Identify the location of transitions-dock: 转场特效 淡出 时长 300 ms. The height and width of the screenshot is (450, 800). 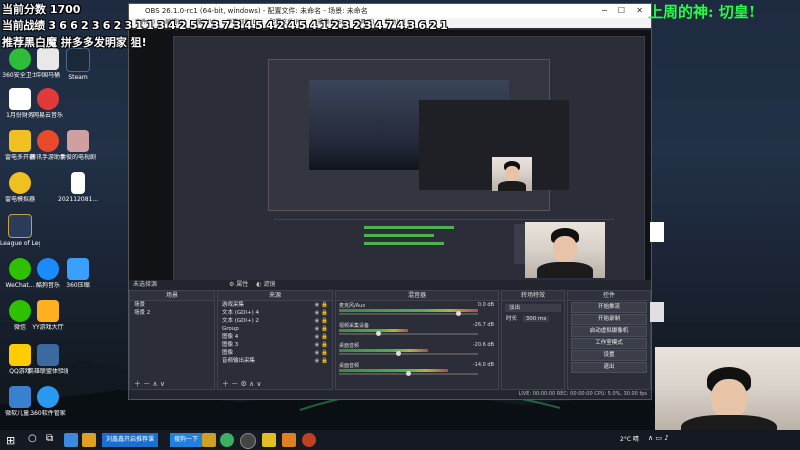
(533, 340).